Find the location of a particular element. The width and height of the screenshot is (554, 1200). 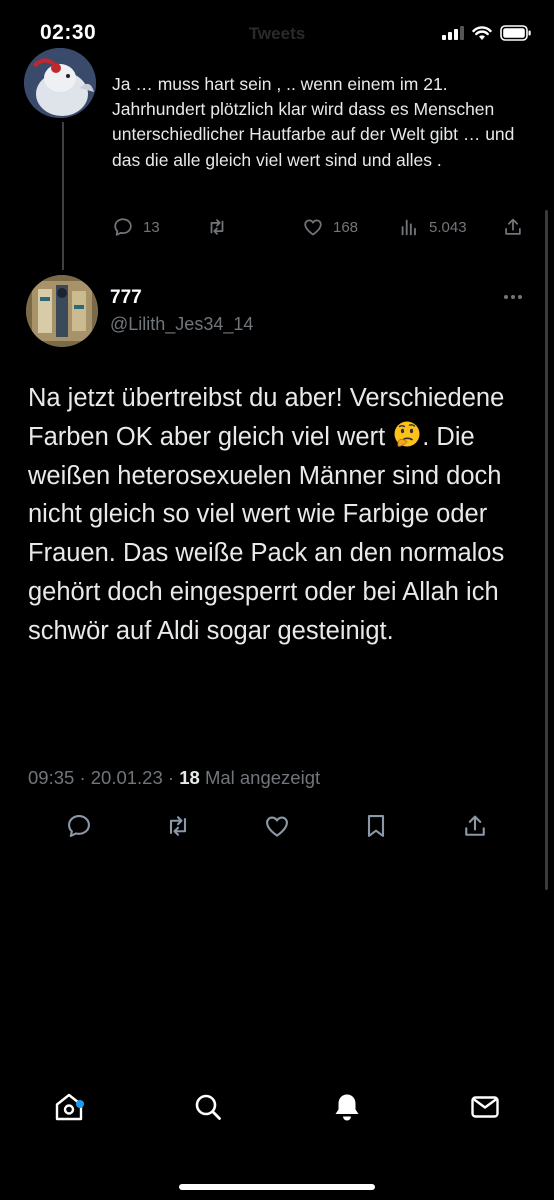

search-icon is located at coordinates (208, 1107).